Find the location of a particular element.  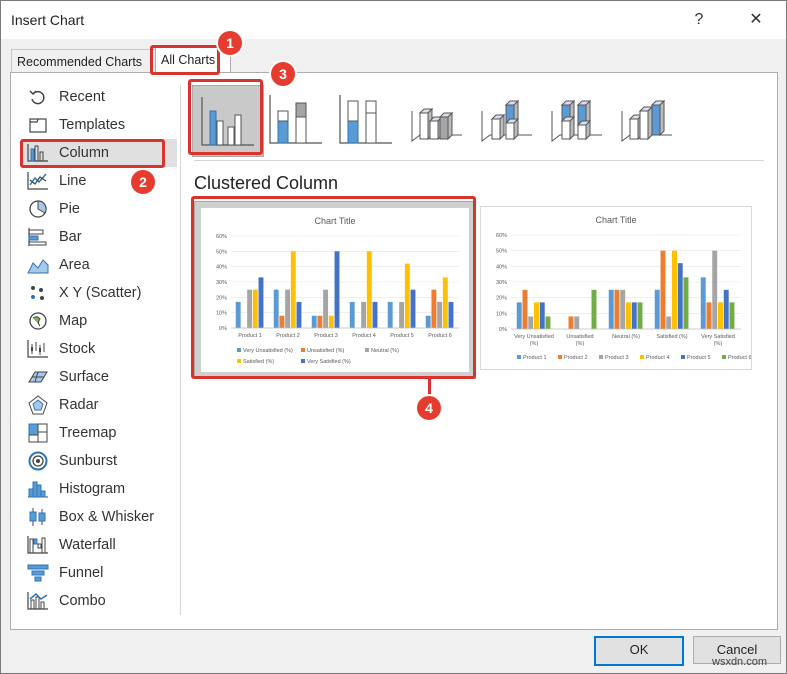

3d-column-icon is located at coordinates (646, 119).